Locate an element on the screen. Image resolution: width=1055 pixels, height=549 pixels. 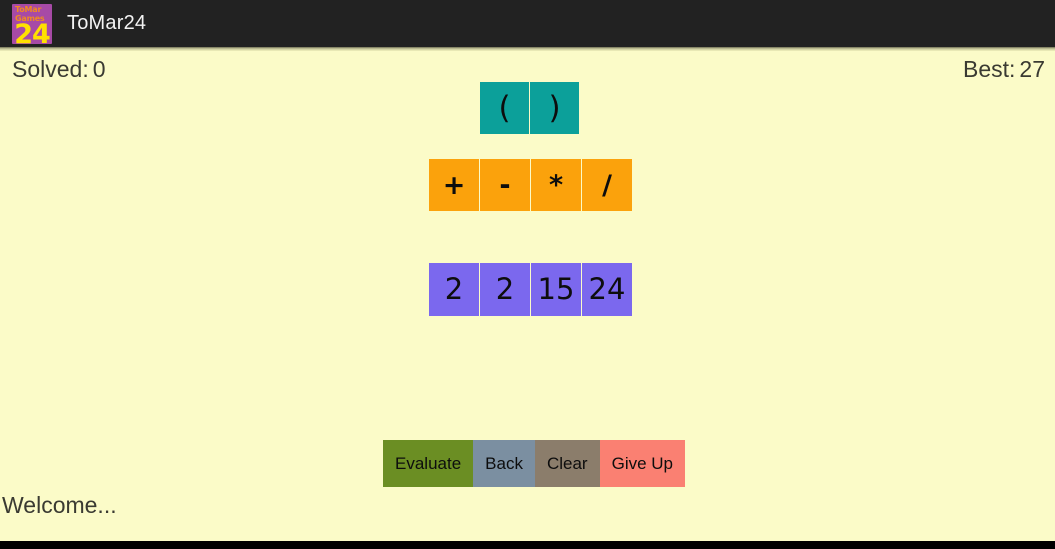
solved-label: Solved: is located at coordinates (50, 68).